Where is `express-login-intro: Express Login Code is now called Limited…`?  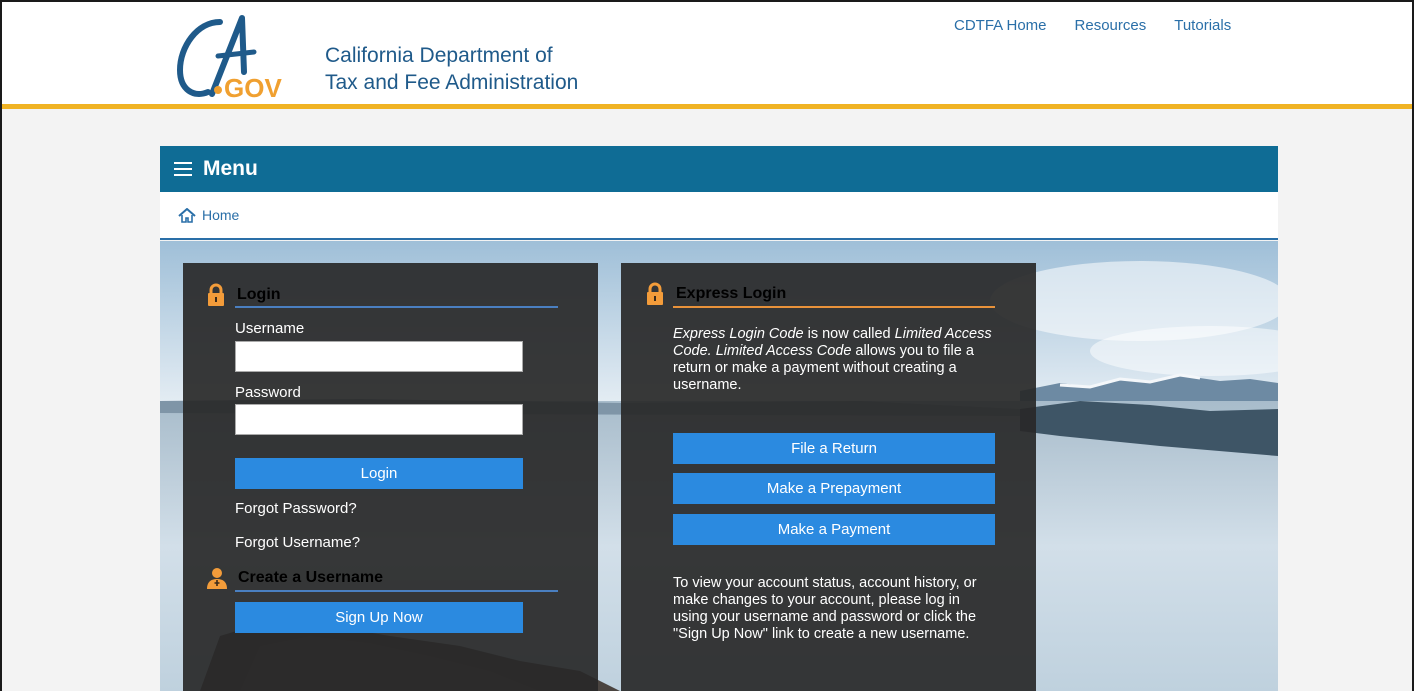
express-login-intro: Express Login Code is now called Limited… is located at coordinates (833, 360).